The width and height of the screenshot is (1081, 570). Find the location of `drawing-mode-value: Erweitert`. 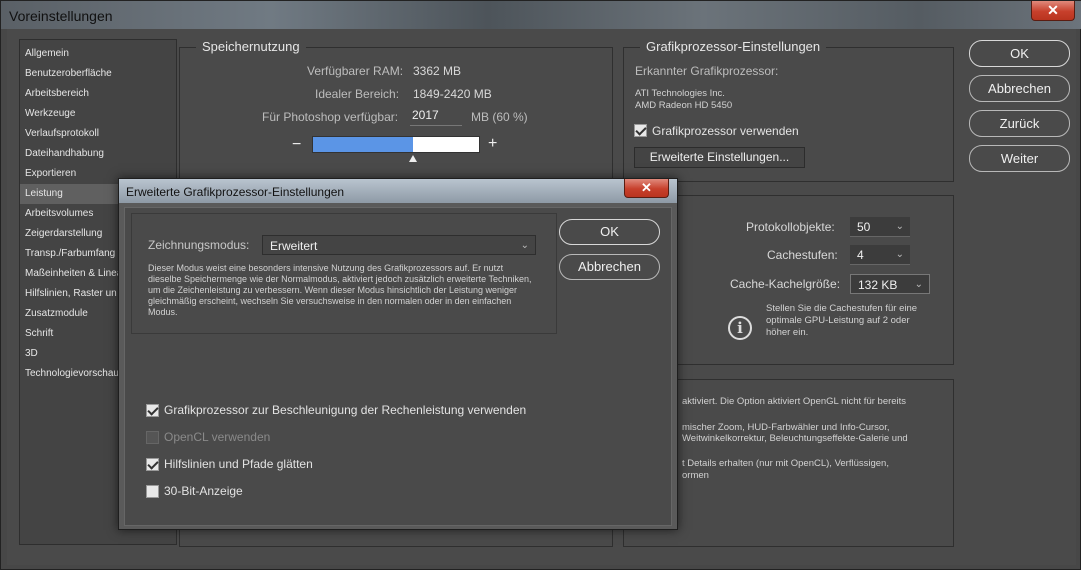

drawing-mode-value: Erweitert is located at coordinates (294, 246).